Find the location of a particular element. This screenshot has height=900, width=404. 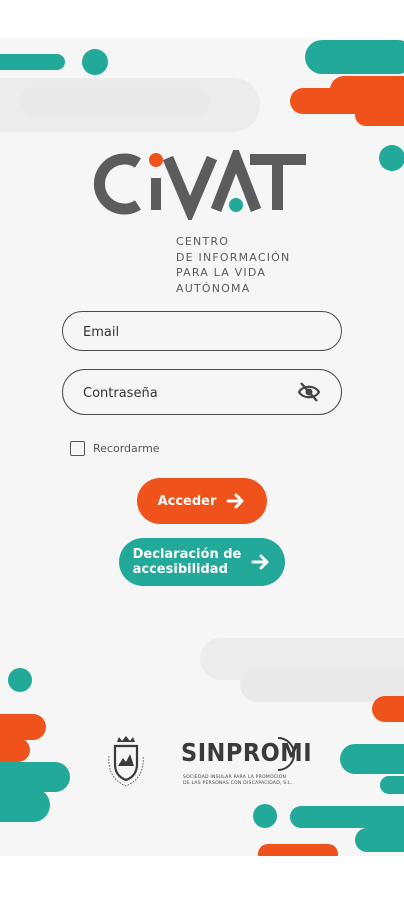

email-field-wrapper is located at coordinates (202, 331).